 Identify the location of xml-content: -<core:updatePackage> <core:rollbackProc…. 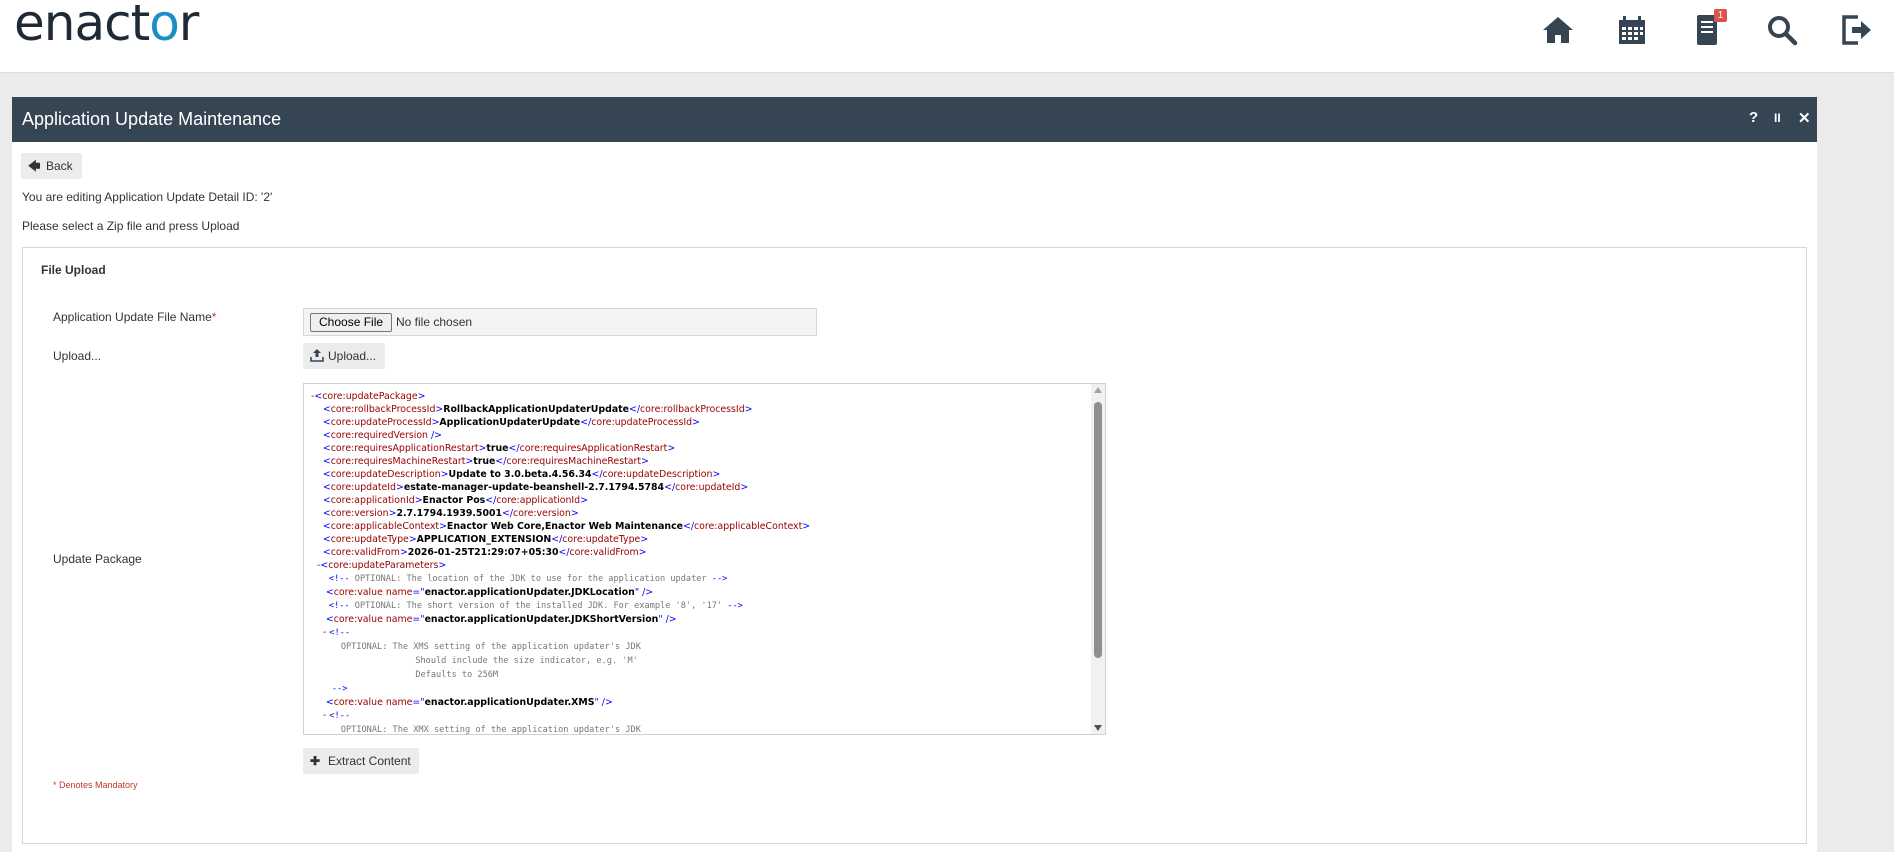
(561, 563).